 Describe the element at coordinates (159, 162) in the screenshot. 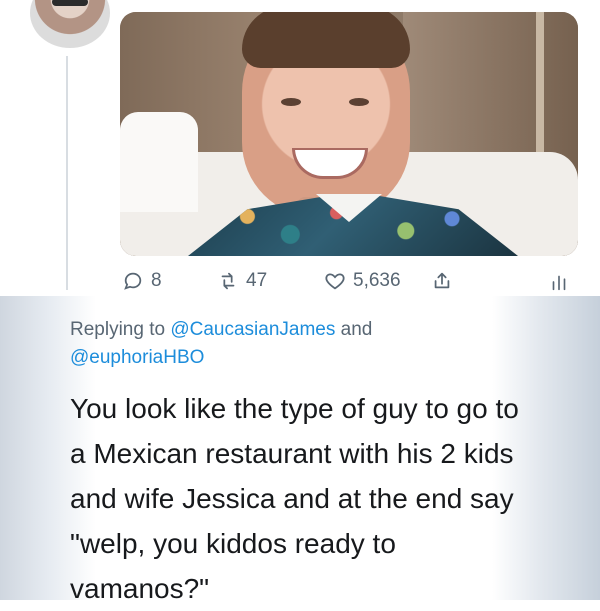

I see `photo-cushion` at that location.